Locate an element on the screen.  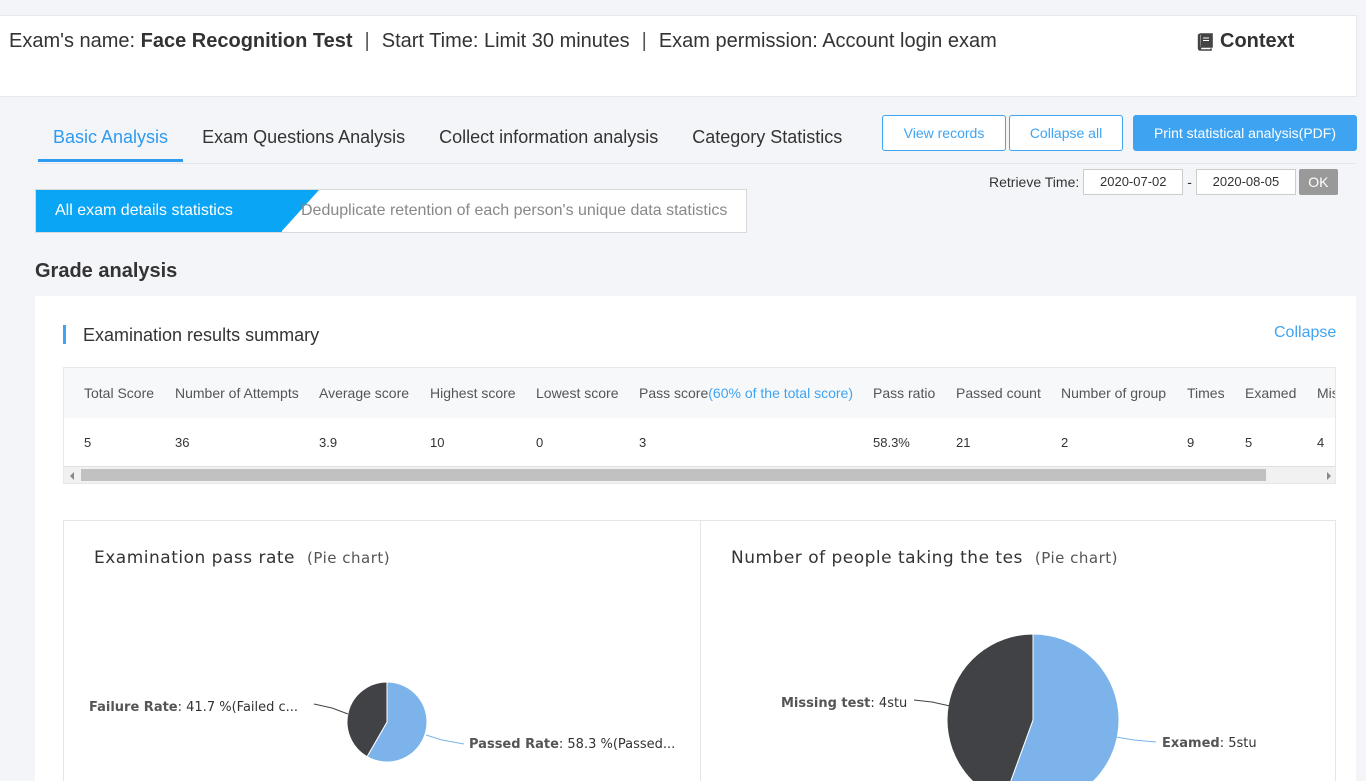
people-title-text: Number of people taking the tes is located at coordinates (877, 558).